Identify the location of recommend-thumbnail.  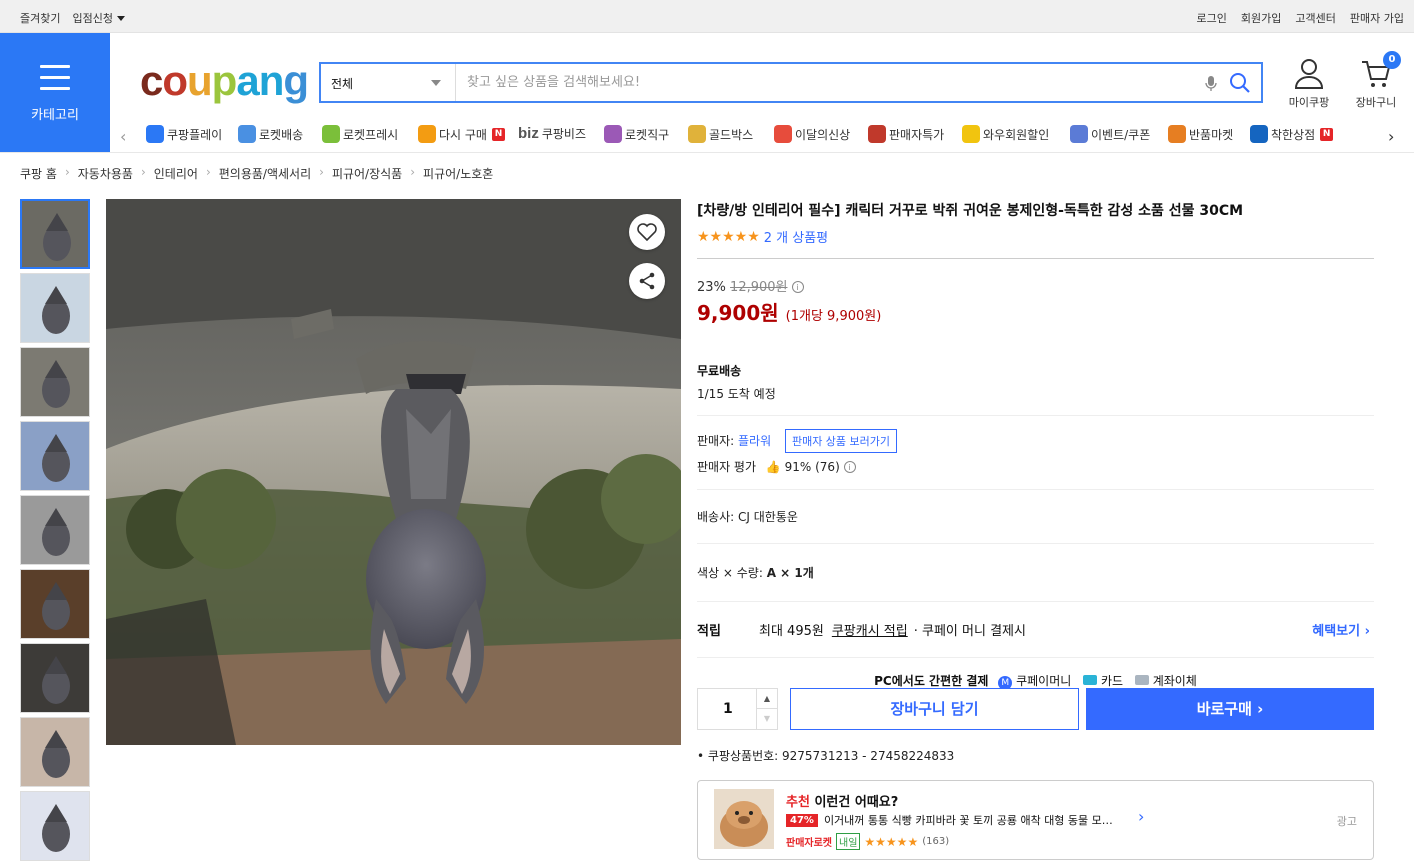
(744, 819).